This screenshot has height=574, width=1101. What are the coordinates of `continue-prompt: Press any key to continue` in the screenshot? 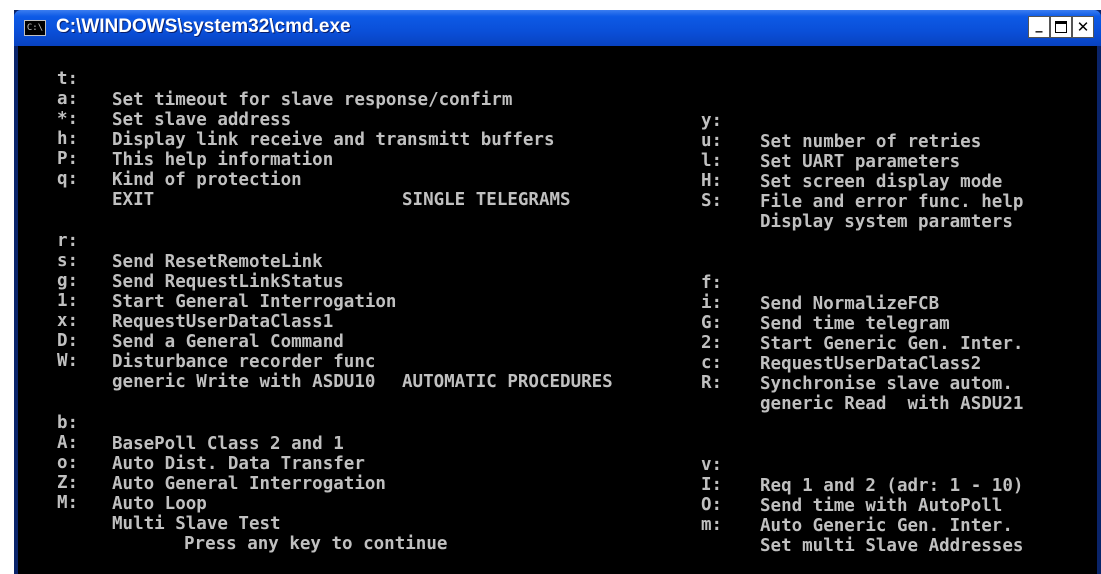 It's located at (316, 544).